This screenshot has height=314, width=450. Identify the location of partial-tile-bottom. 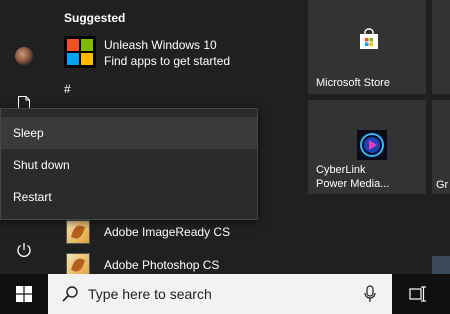
(441, 265).